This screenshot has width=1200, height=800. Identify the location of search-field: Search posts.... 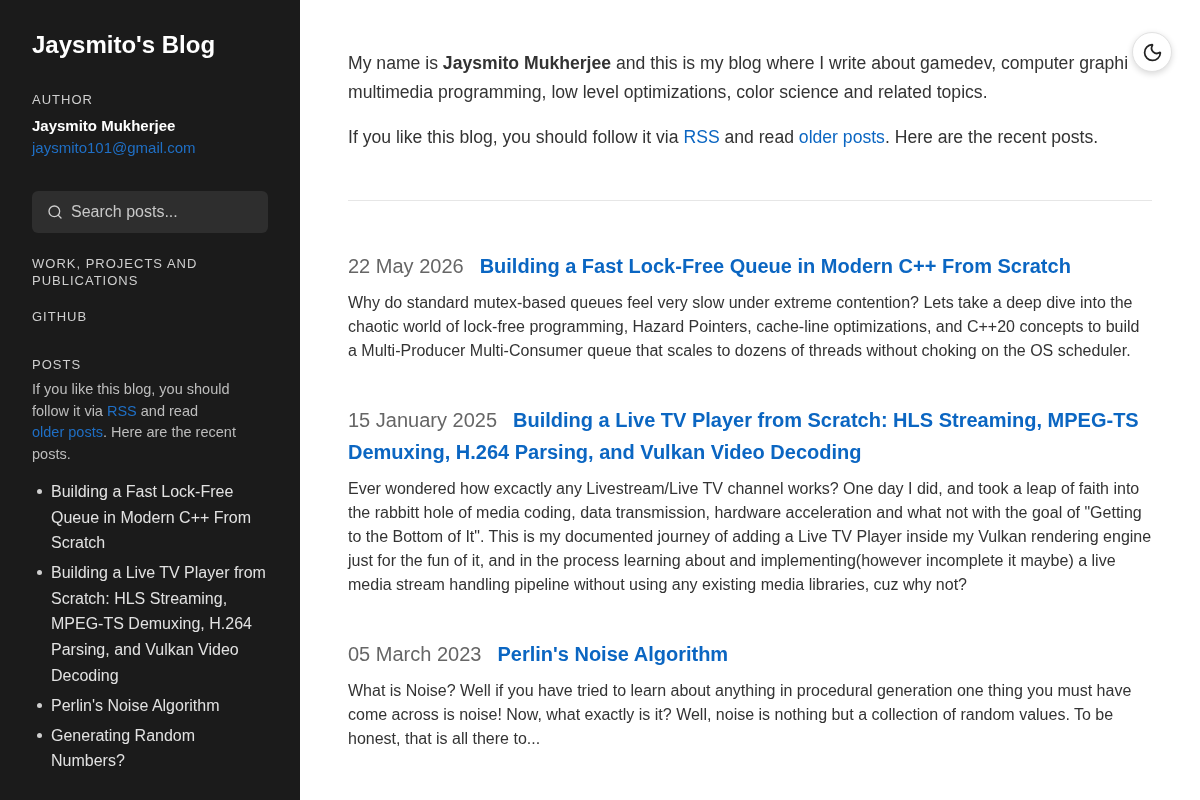
(150, 212).